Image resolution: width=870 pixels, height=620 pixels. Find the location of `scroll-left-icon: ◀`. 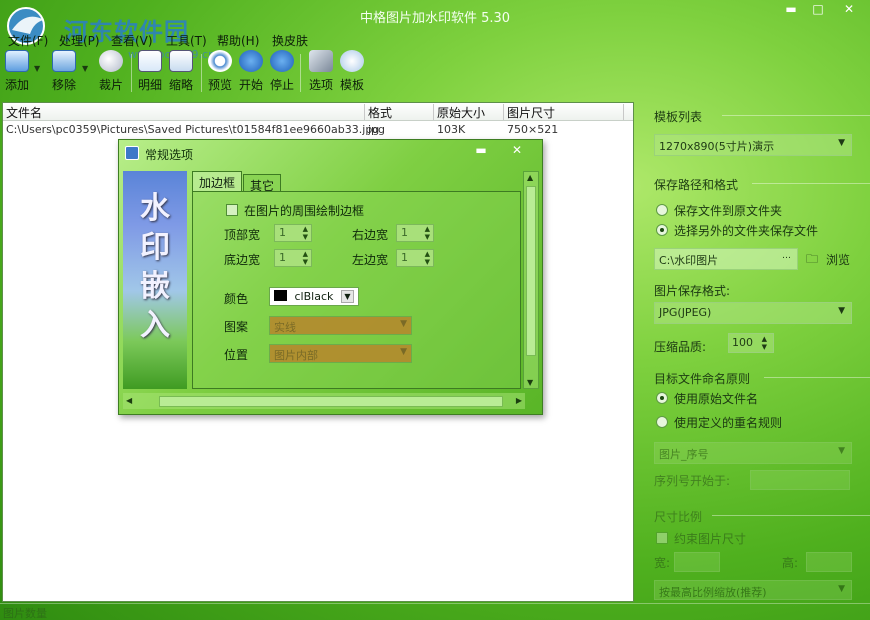

scroll-left-icon: ◀ is located at coordinates (129, 400).